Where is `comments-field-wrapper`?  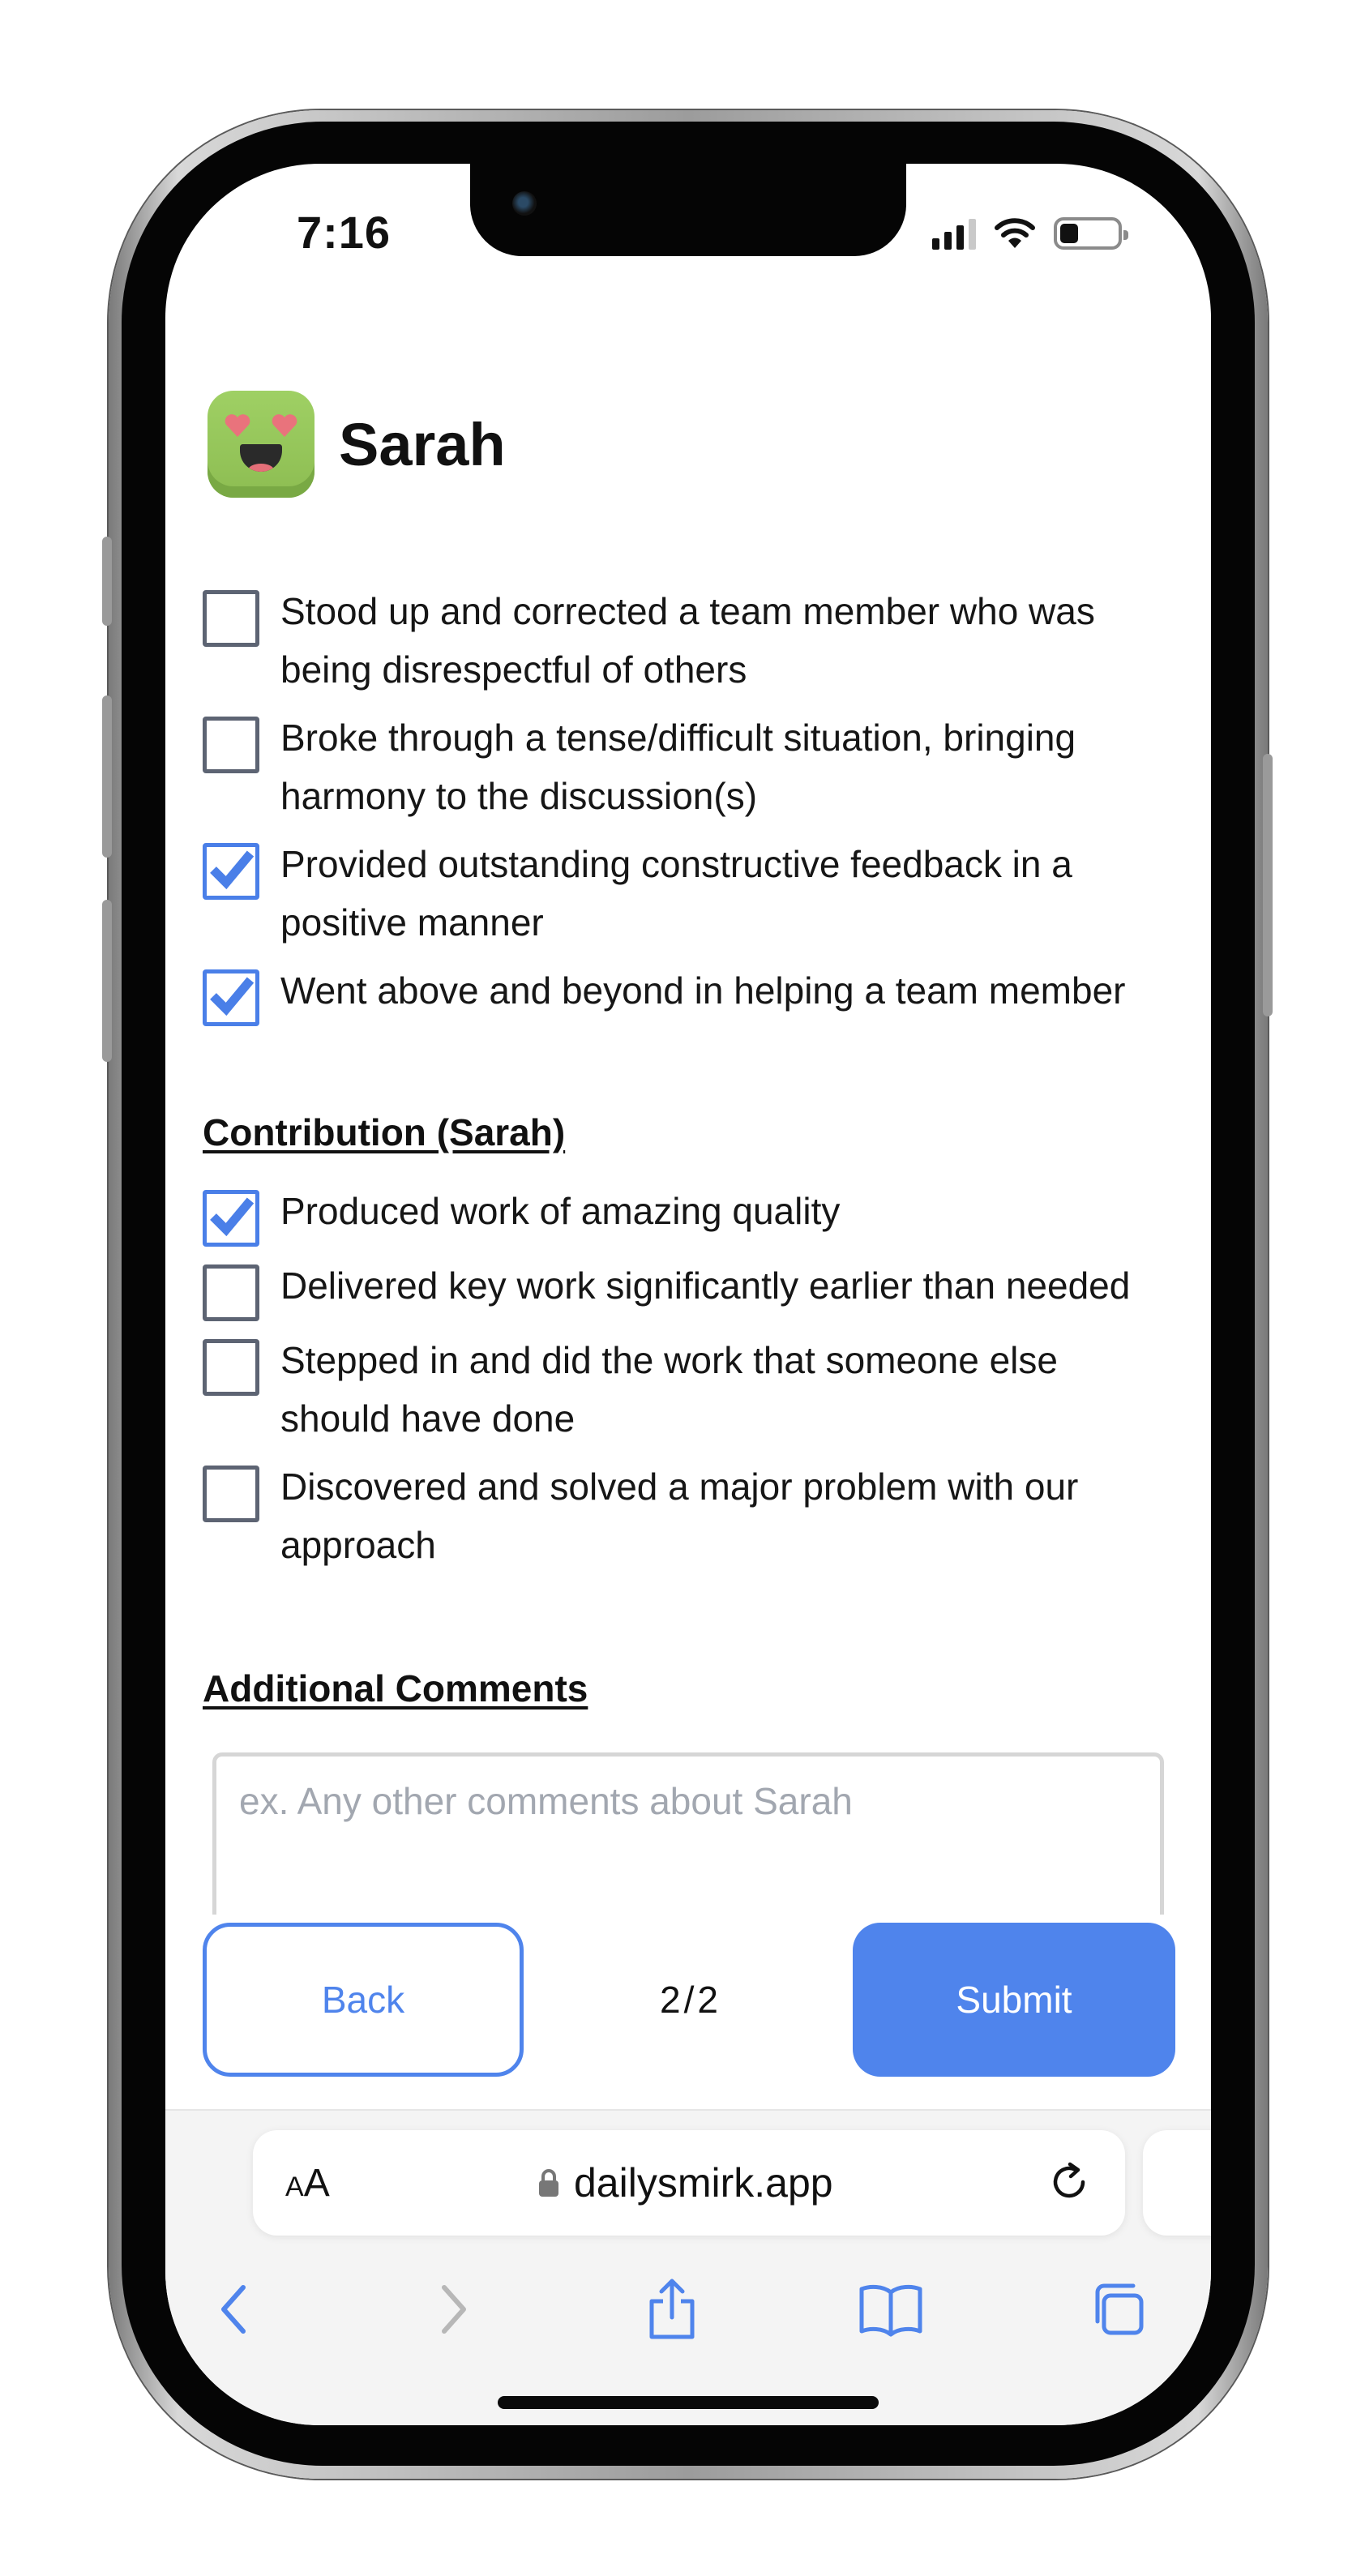 comments-field-wrapper is located at coordinates (688, 1833).